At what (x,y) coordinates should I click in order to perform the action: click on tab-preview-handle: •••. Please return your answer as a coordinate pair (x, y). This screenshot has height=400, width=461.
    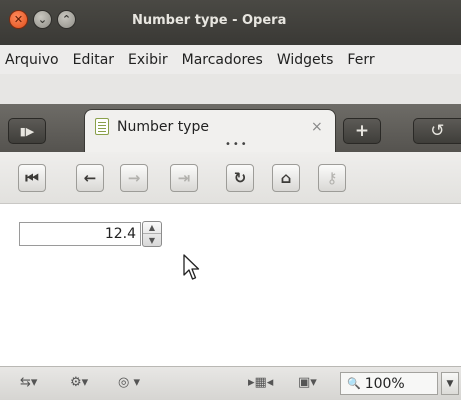
    Looking at the image, I should click on (237, 144).